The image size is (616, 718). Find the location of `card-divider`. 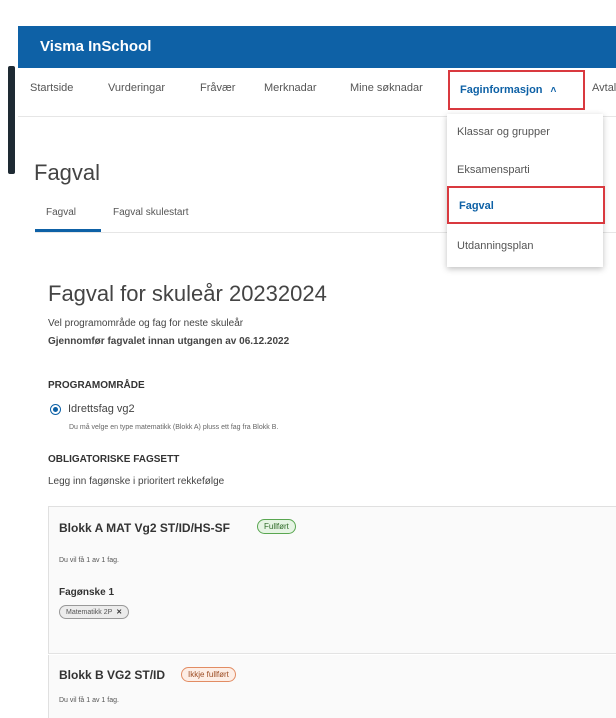

card-divider is located at coordinates (332, 653).